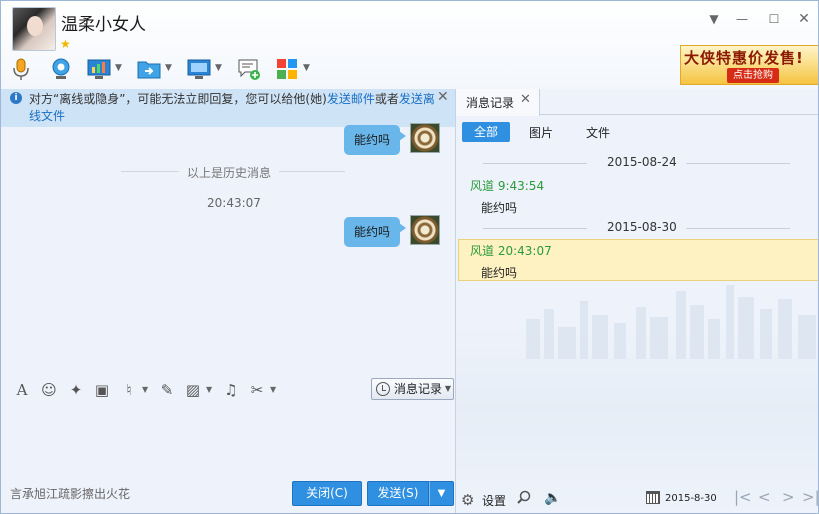 This screenshot has width=819, height=514. Describe the element at coordinates (511, 251) in the screenshot. I see `record-sender-time: 风道 20:43:07` at that location.